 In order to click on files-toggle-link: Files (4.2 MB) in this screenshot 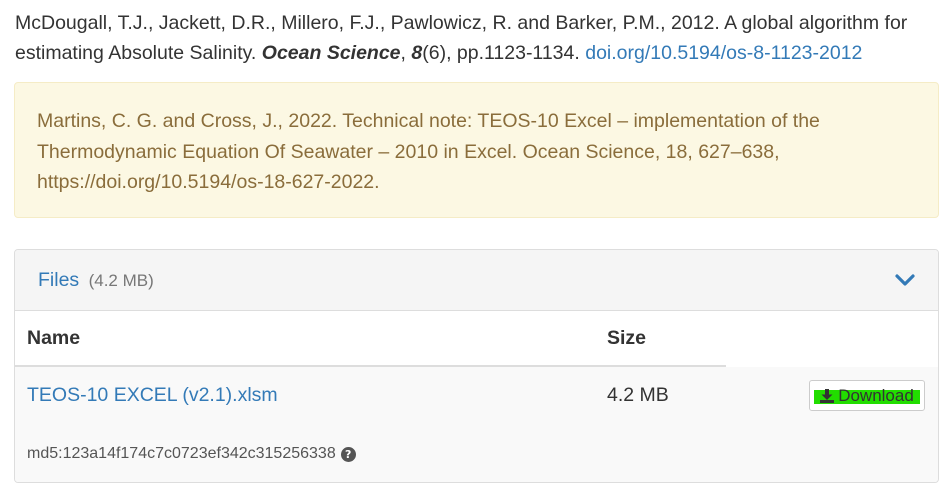, I will do `click(96, 280)`.